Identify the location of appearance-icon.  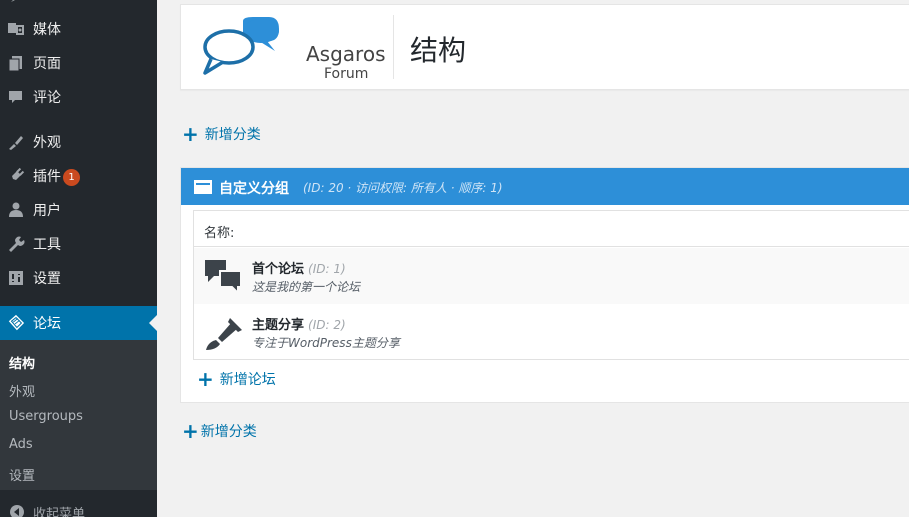
(16, 142).